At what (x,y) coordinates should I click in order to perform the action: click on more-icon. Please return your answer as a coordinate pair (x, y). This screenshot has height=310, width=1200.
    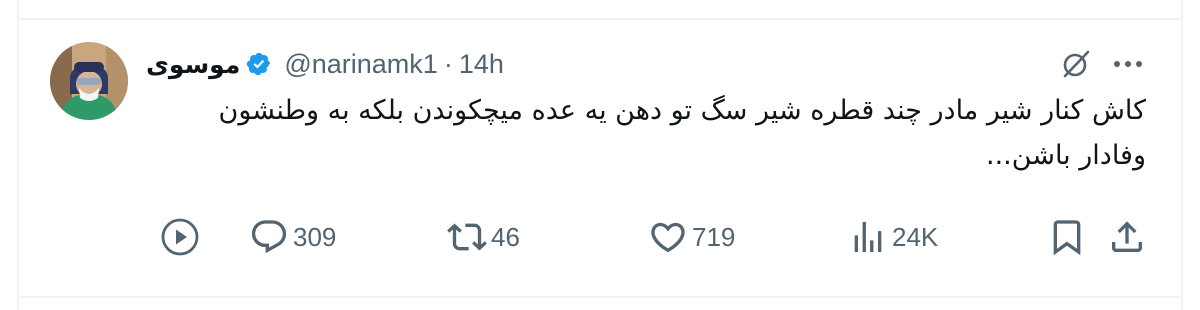
    Looking at the image, I should click on (1128, 64).